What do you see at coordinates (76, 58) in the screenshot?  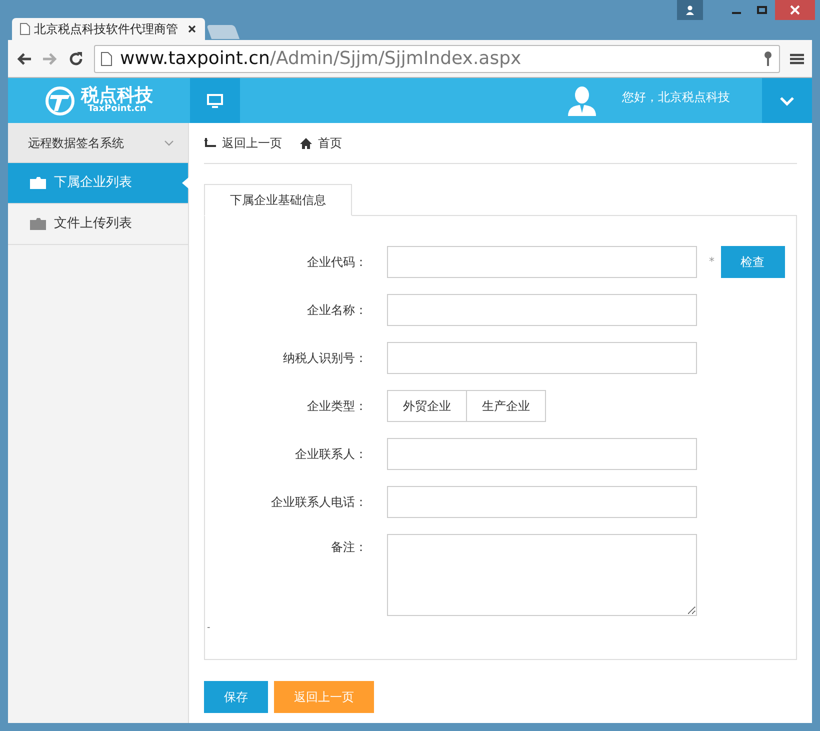 I see `reload-icon` at bounding box center [76, 58].